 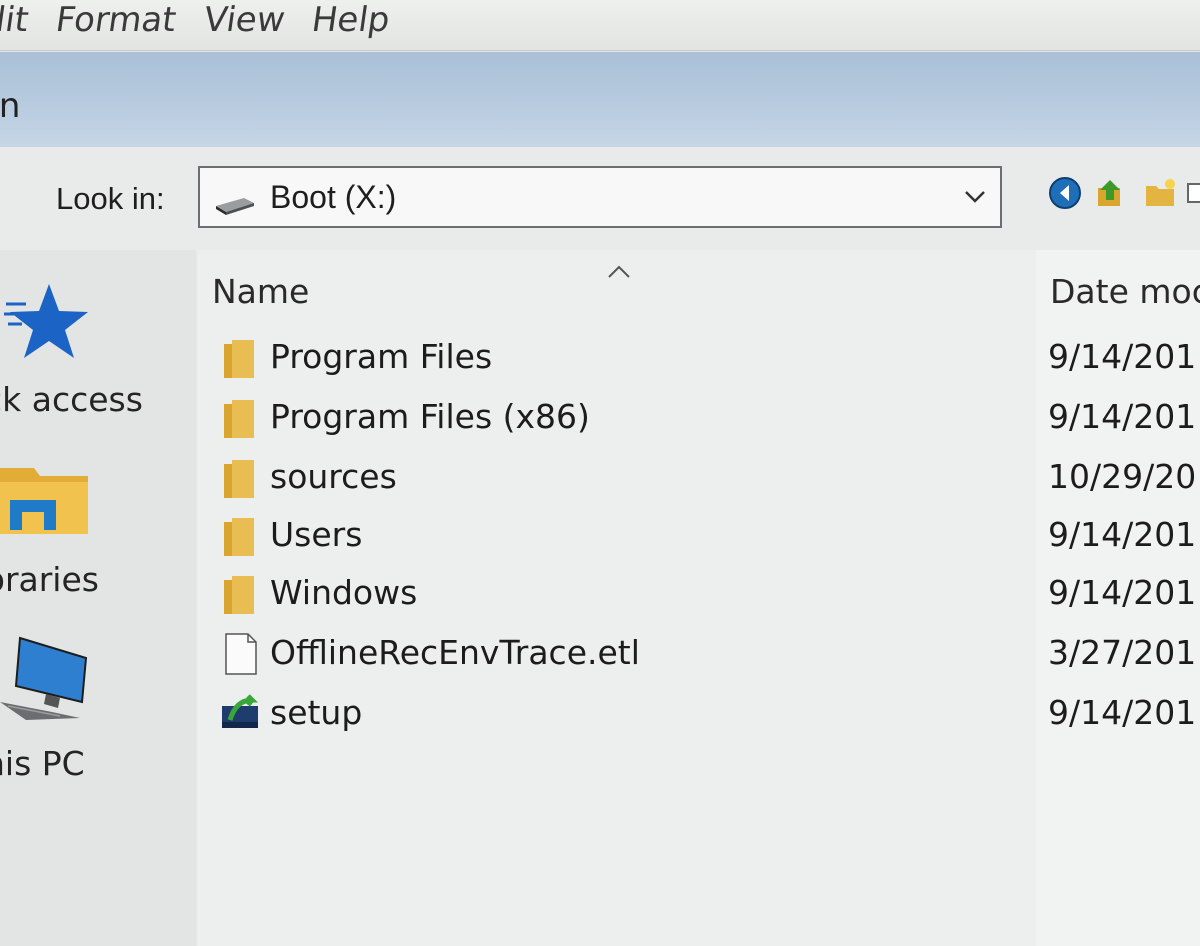 What do you see at coordinates (115, 20) in the screenshot?
I see `menu-format: Format` at bounding box center [115, 20].